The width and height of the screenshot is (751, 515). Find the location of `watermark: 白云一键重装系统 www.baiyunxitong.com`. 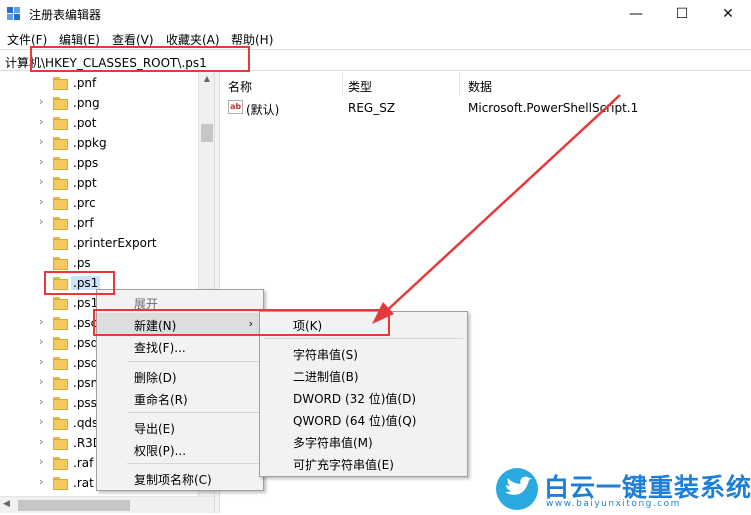

watermark: 白云一键重装系统 www.baiyunxitong.com is located at coordinates (623, 489).